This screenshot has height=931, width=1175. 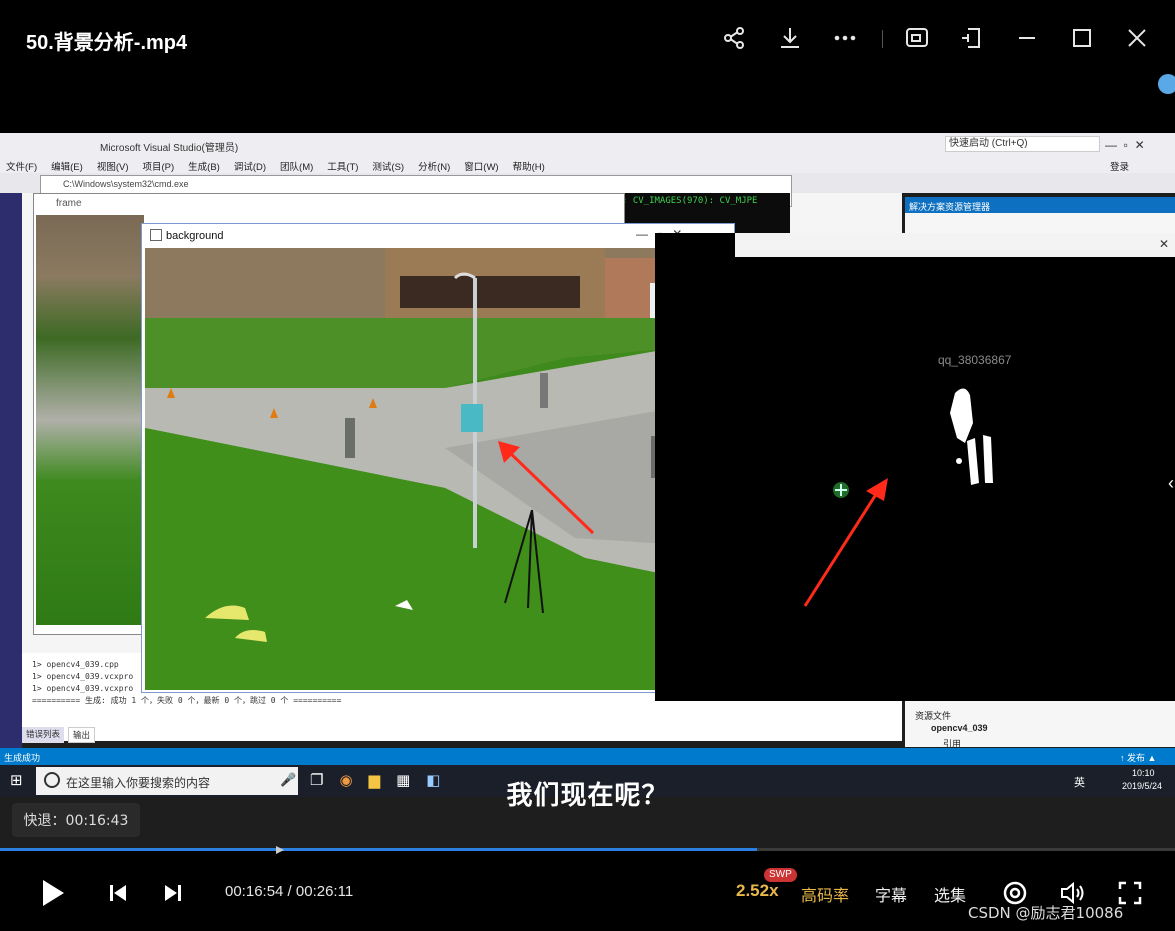 I want to click on subtitles-button: 字幕, so click(x=891, y=894).